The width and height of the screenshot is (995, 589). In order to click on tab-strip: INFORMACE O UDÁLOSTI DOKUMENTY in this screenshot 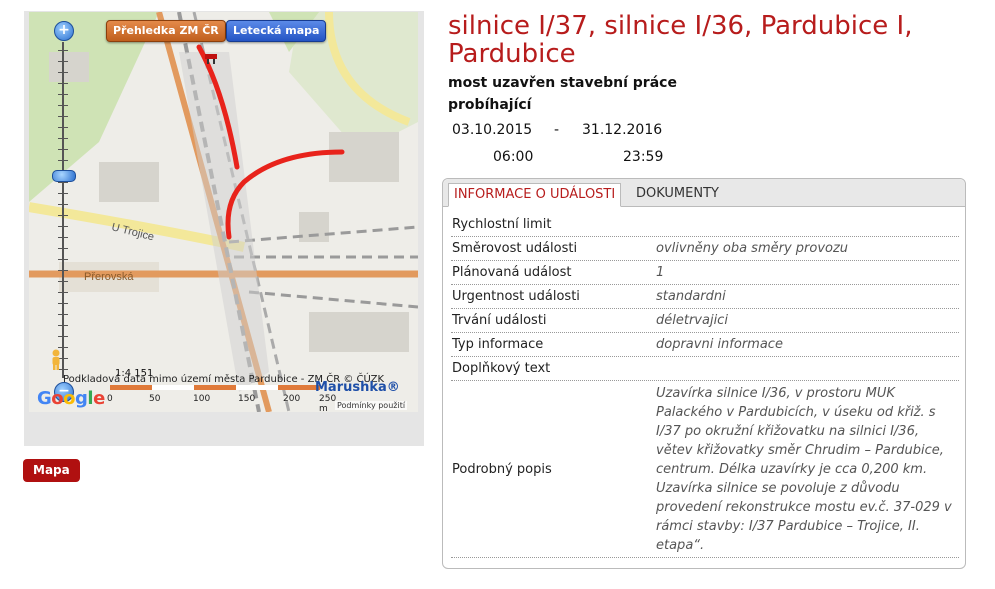, I will do `click(704, 193)`.